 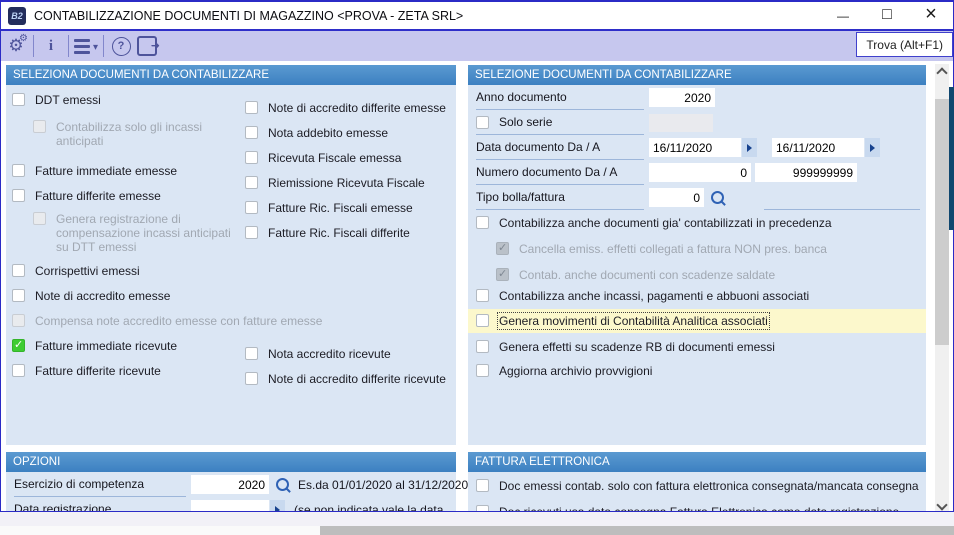 I want to click on numero-a-input, so click(x=806, y=172).